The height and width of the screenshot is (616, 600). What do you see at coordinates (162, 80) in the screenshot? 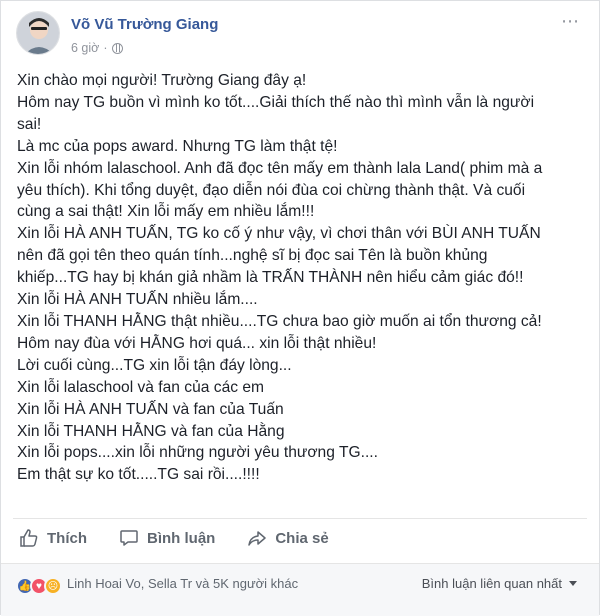
I see `post-line: Xin chào mọi người! Trường Giang đây ạ!` at bounding box center [162, 80].